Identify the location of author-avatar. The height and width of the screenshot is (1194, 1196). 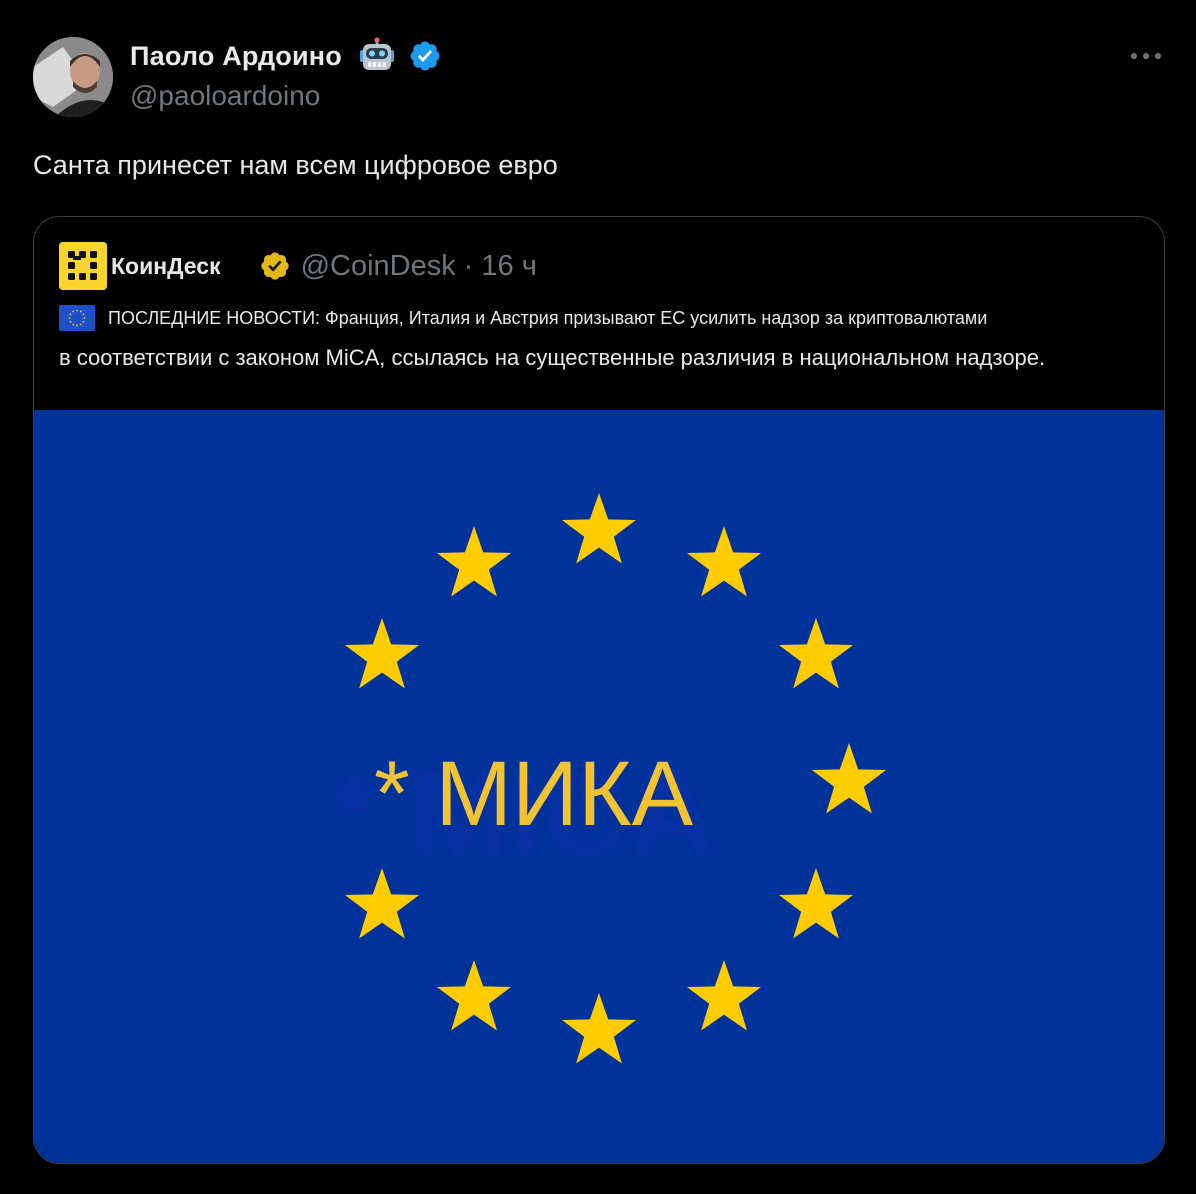
(73, 77).